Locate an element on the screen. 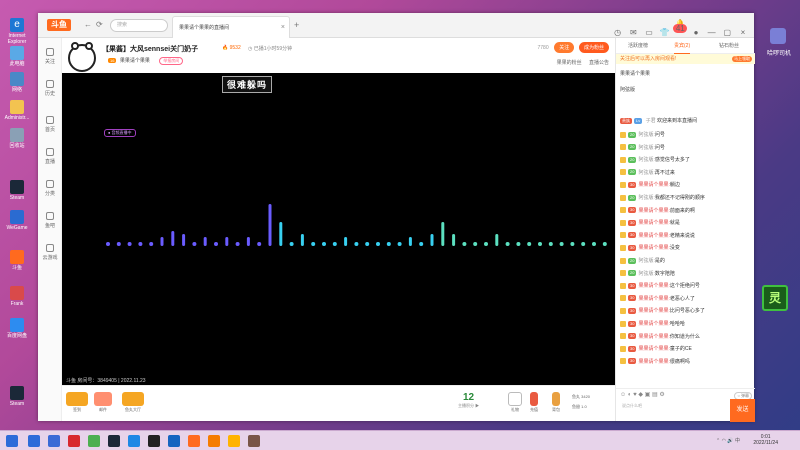  desktop-icon-steam: Steam is located at coordinates (17, 190).